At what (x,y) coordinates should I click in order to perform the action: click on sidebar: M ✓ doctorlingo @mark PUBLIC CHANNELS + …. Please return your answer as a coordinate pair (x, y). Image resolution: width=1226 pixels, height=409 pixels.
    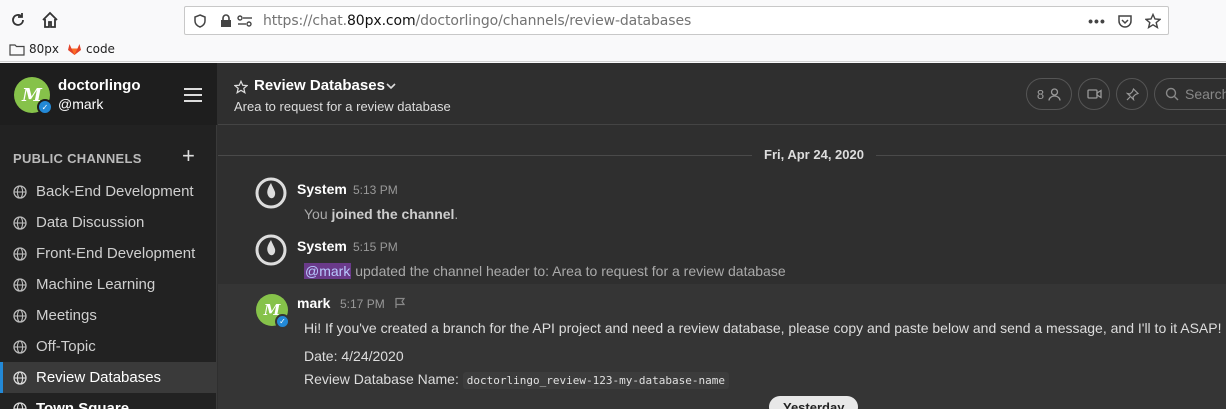
    Looking at the image, I should click on (108, 236).